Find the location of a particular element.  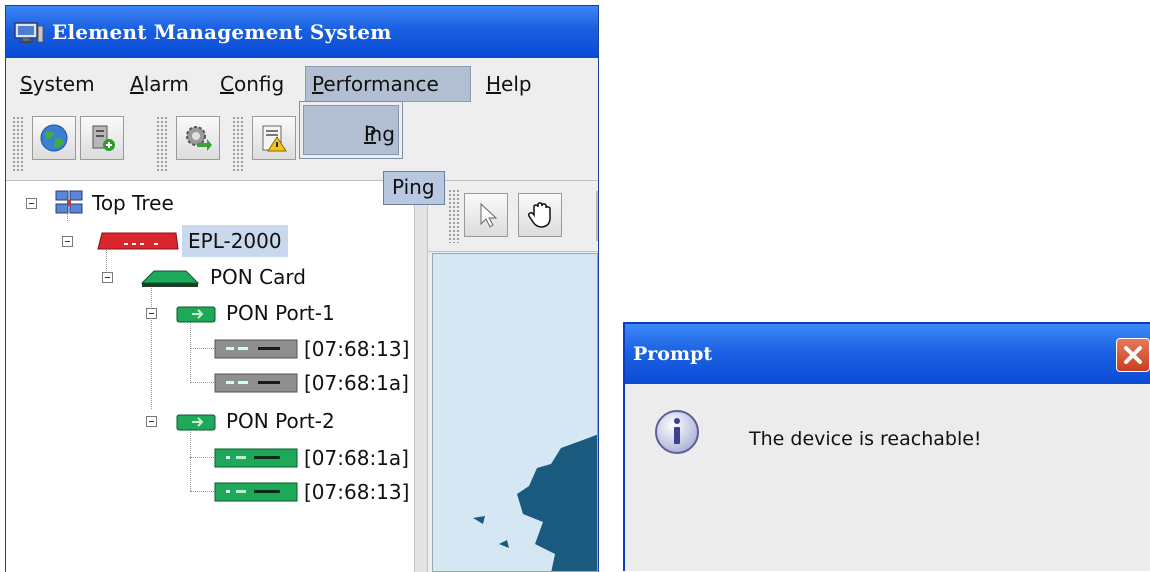

menu-config-label: onfig is located at coordinates (259, 84).